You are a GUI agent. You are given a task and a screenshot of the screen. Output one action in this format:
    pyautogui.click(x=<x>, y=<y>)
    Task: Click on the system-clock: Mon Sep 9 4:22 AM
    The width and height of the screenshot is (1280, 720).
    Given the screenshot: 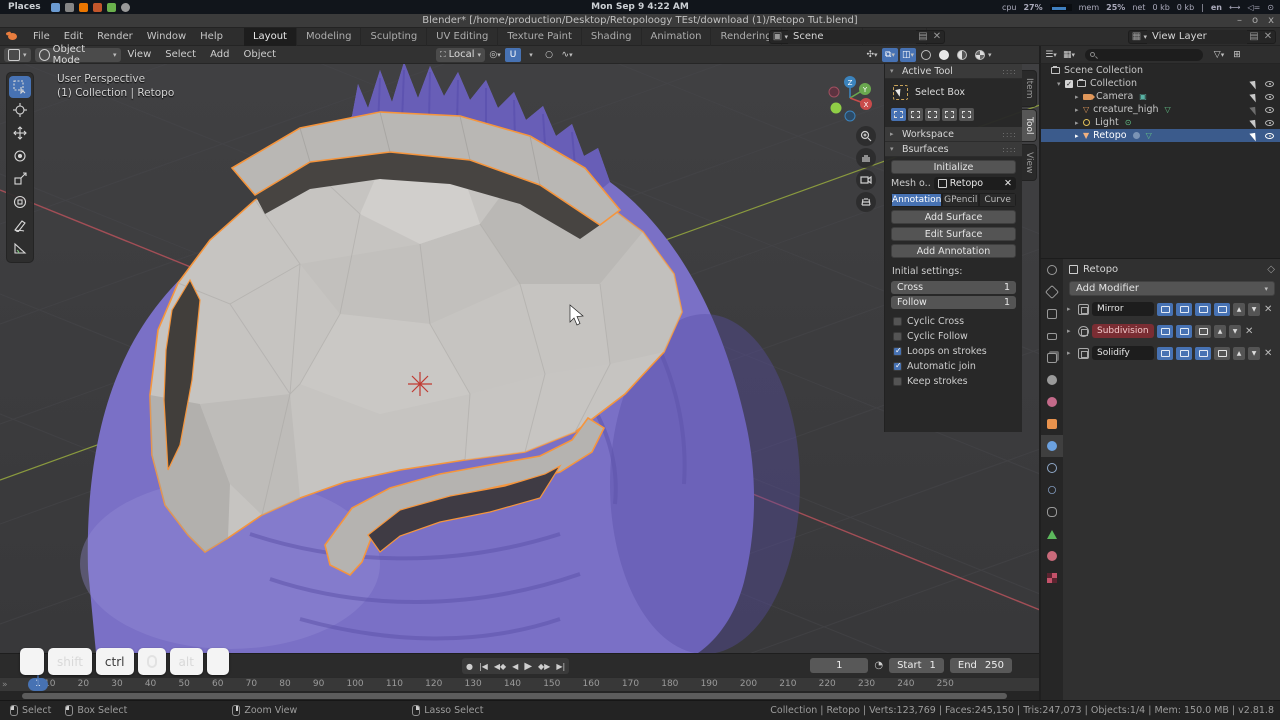 What is the action you would take?
    pyautogui.click(x=640, y=7)
    